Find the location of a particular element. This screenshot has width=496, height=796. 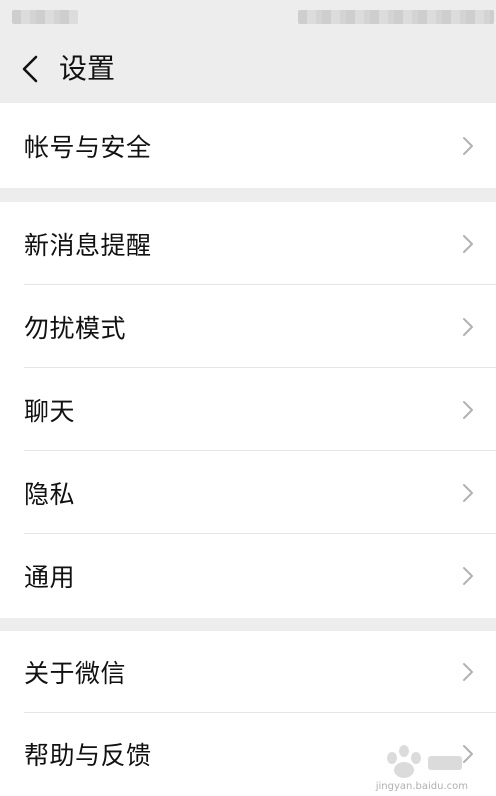

settings-item-privacy: 隐私 is located at coordinates (248, 492).